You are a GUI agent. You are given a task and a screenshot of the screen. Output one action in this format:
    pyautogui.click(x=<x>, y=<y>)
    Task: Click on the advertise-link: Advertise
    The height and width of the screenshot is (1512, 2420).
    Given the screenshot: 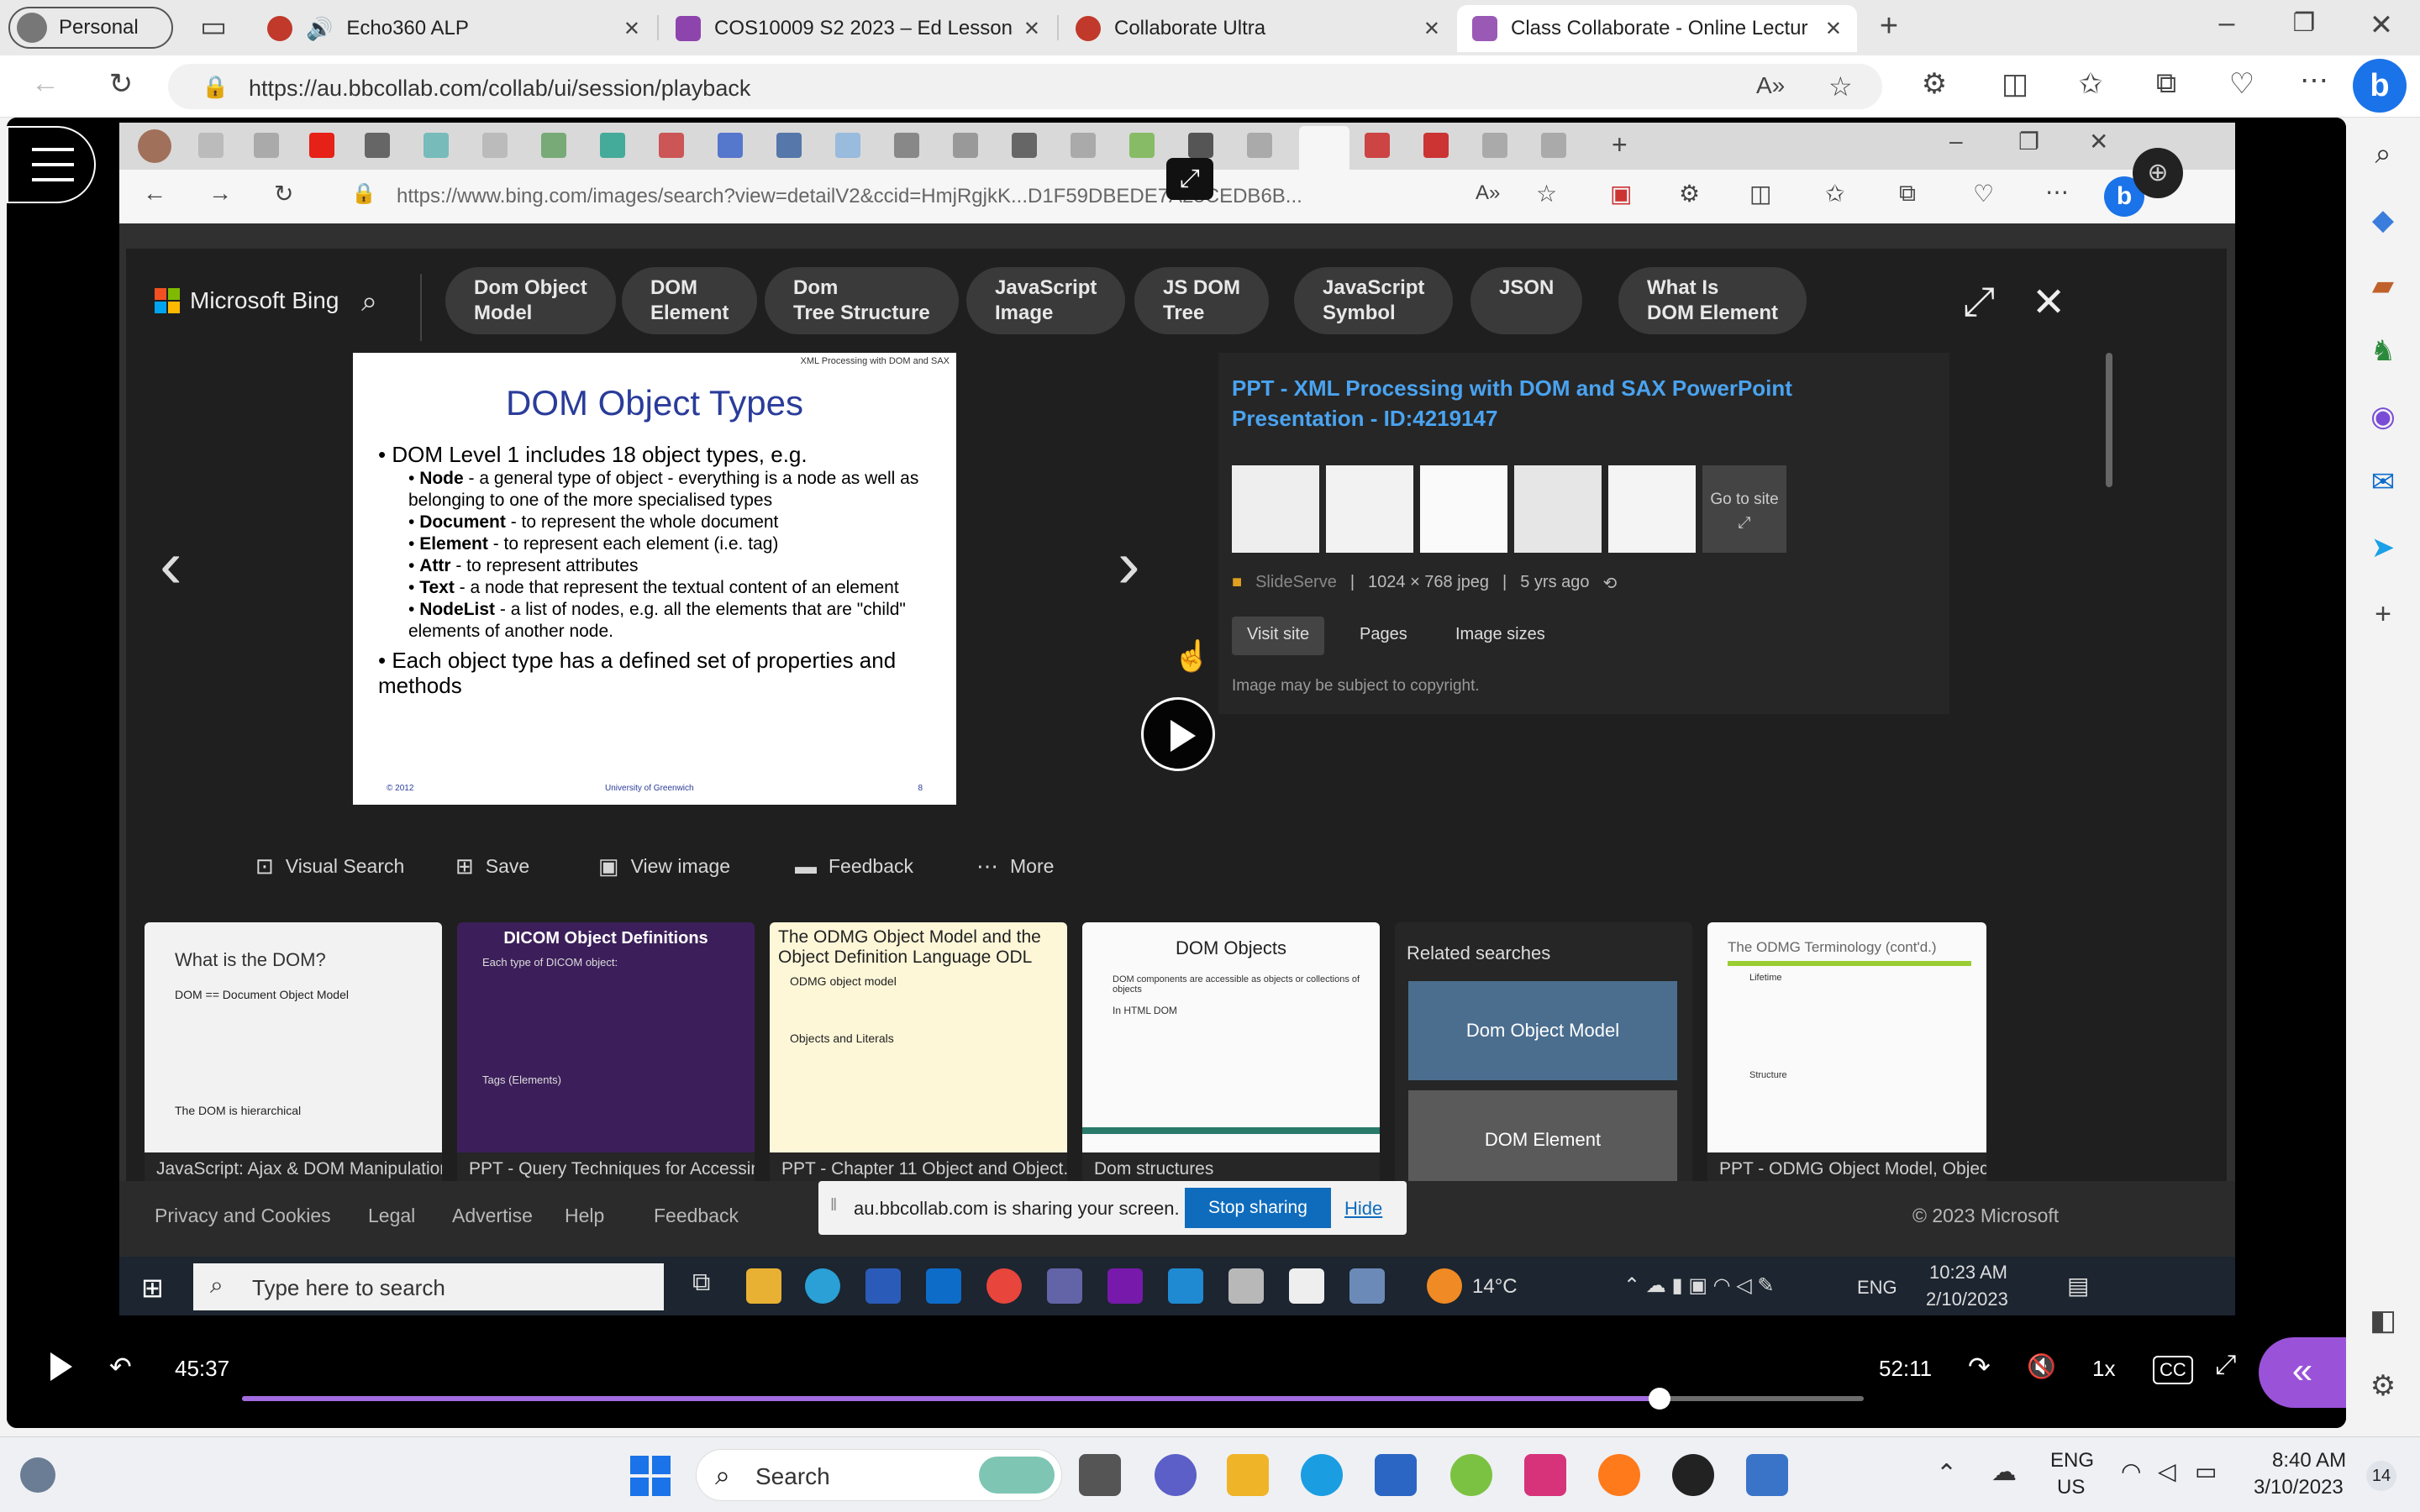 What is the action you would take?
    pyautogui.click(x=493, y=1216)
    